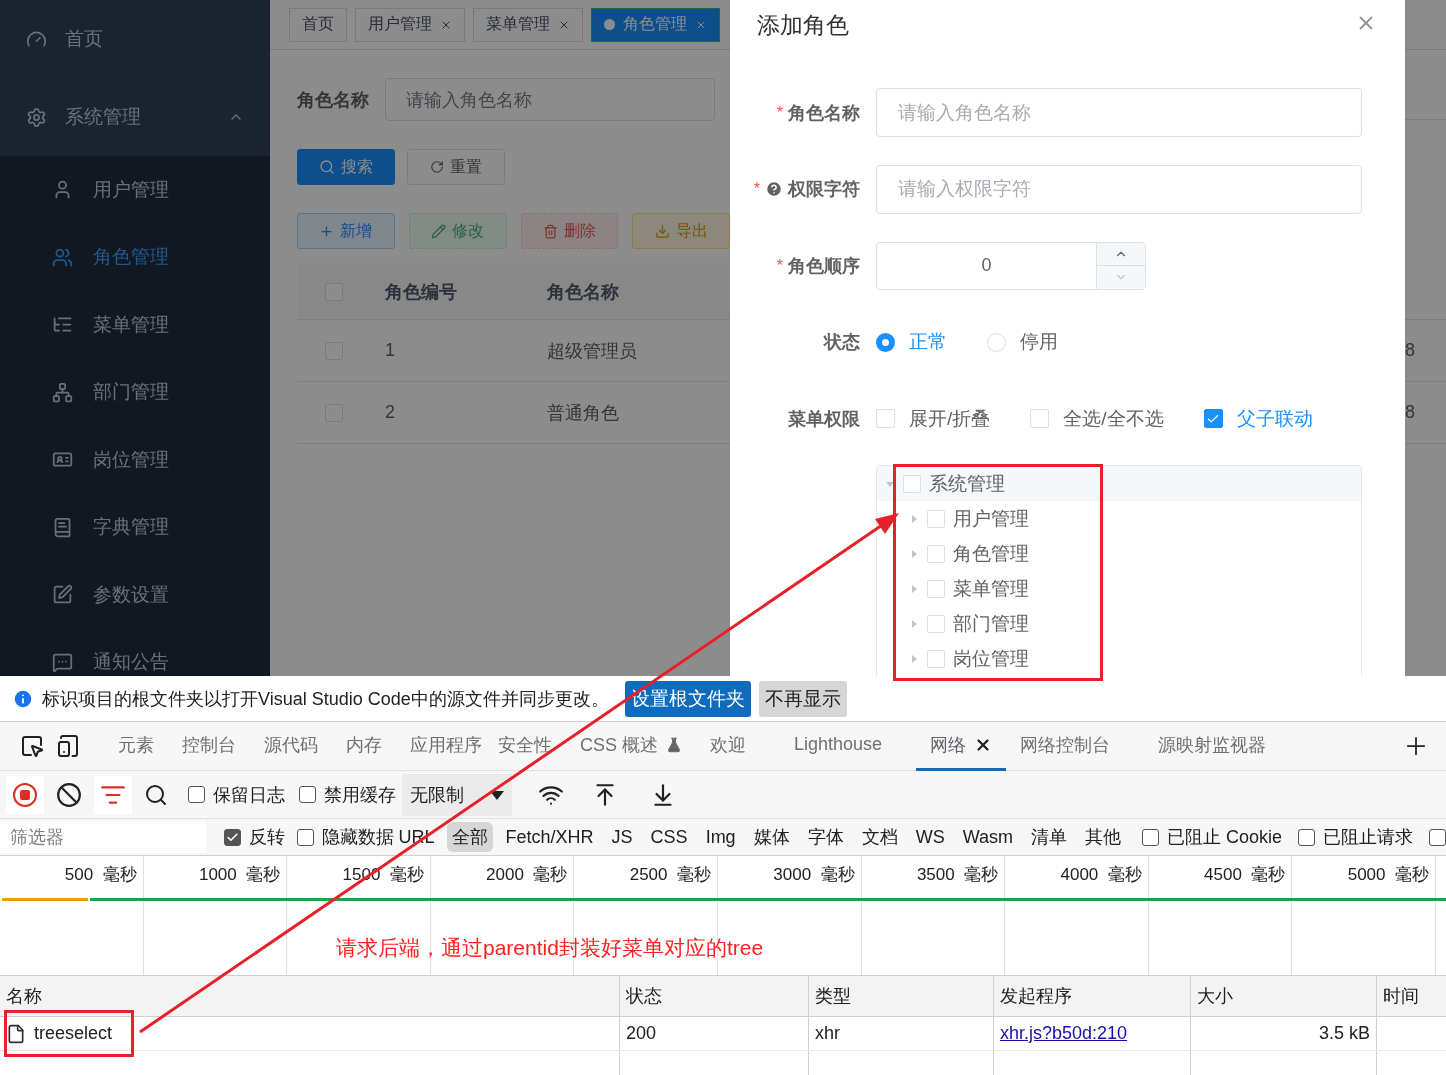  I want to click on type-filter-button: CSS, so click(669, 837).